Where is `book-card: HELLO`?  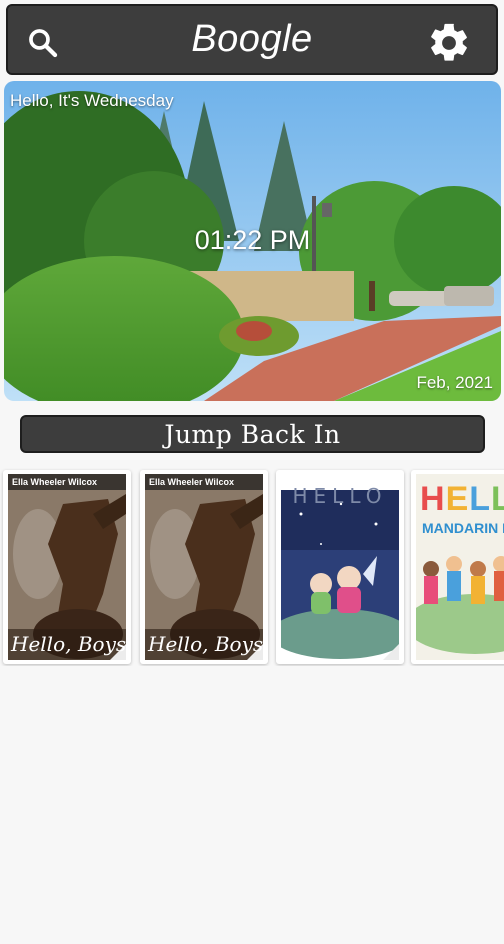
book-card: HELLO is located at coordinates (340, 567).